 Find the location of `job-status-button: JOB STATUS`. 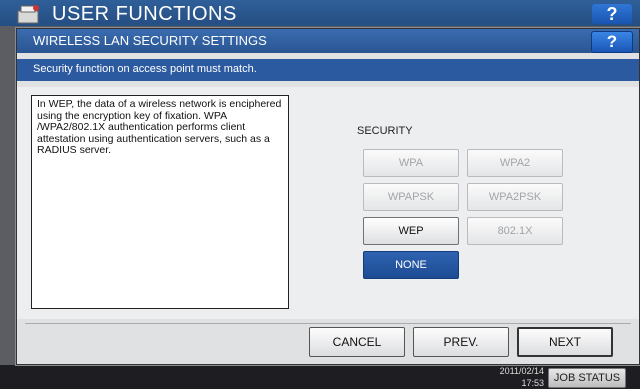

job-status-button: JOB STATUS is located at coordinates (587, 378).